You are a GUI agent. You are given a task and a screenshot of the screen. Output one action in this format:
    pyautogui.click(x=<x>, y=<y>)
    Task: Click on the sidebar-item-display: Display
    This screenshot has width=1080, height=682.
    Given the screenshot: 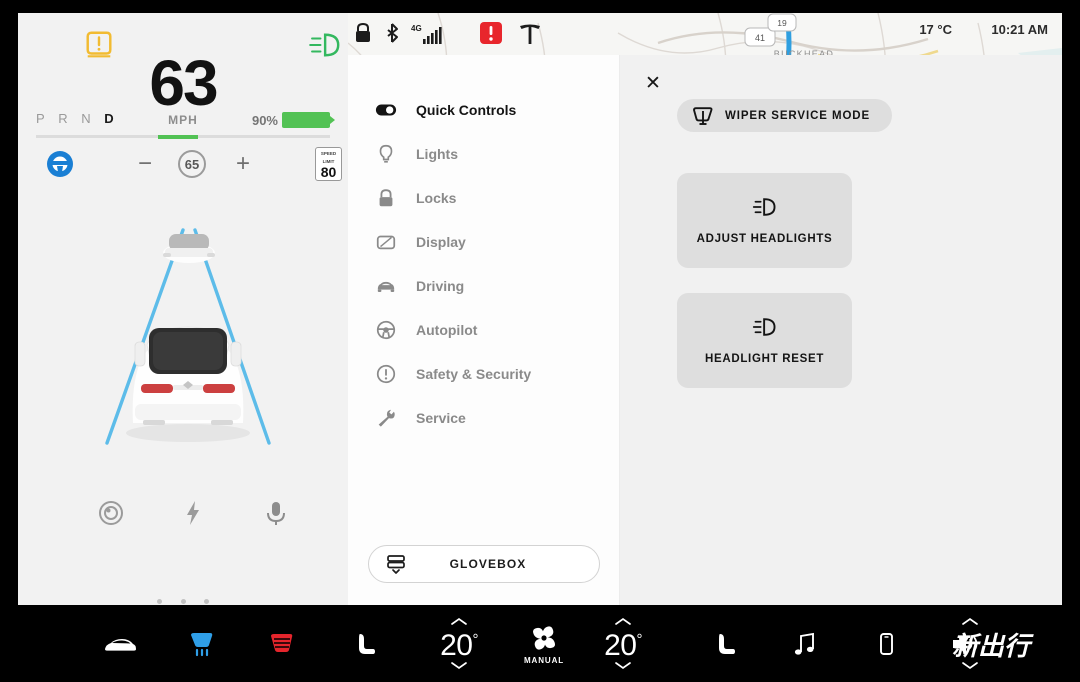 What is the action you would take?
    pyautogui.click(x=483, y=242)
    